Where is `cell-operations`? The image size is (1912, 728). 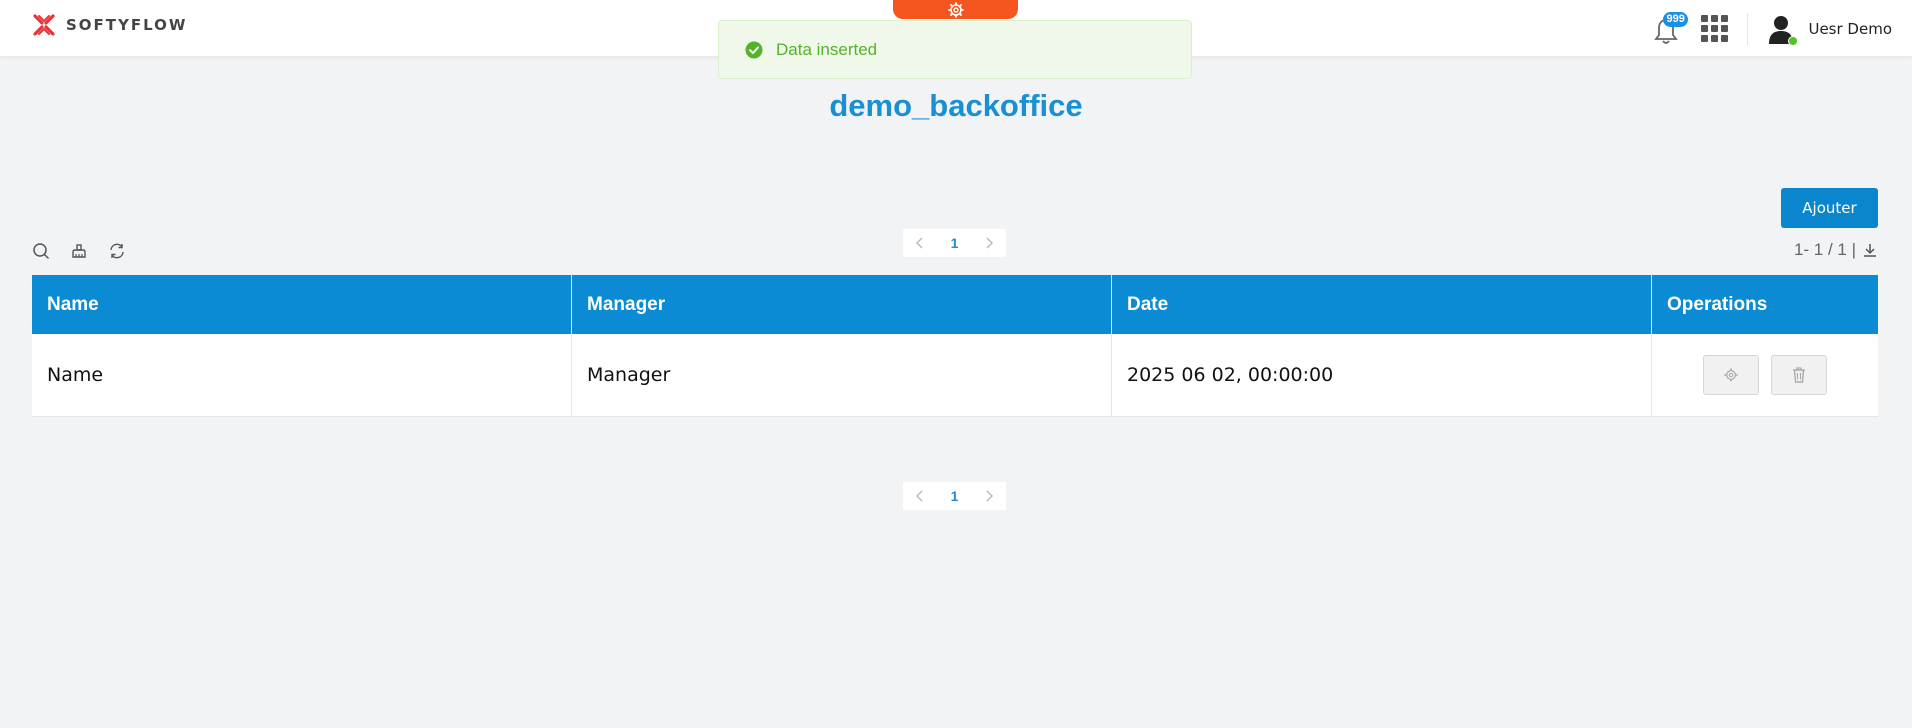
cell-operations is located at coordinates (1765, 375).